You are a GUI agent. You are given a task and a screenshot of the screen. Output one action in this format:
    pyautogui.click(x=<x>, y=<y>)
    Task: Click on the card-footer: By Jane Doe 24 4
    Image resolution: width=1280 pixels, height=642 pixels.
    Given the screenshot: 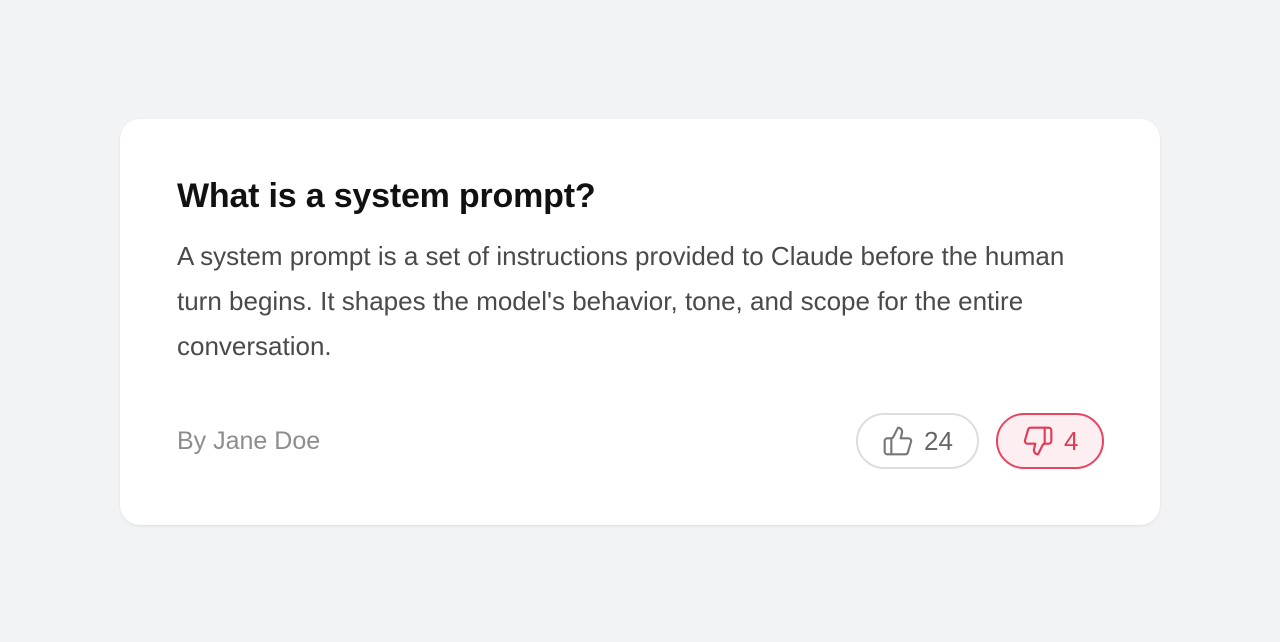 What is the action you would take?
    pyautogui.click(x=640, y=441)
    